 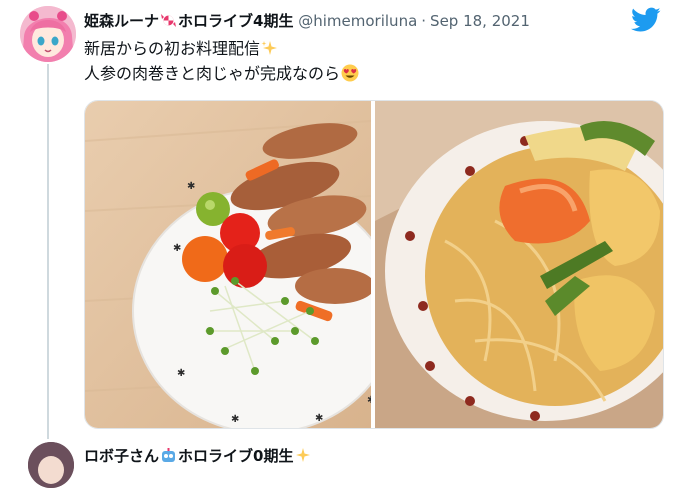 I want to click on tweet-text-line-1: 新居からの初お料理配信, so click(x=221, y=48).